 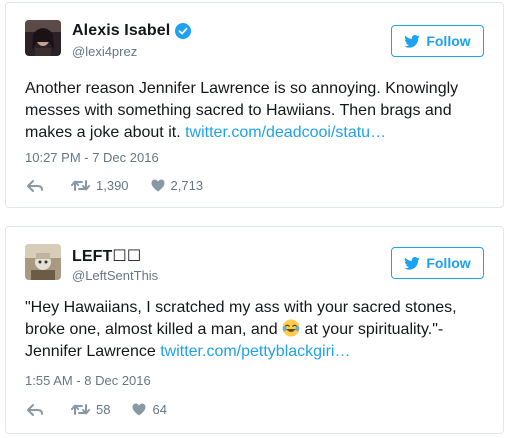 What do you see at coordinates (183, 31) in the screenshot?
I see `verified-badge-icon` at bounding box center [183, 31].